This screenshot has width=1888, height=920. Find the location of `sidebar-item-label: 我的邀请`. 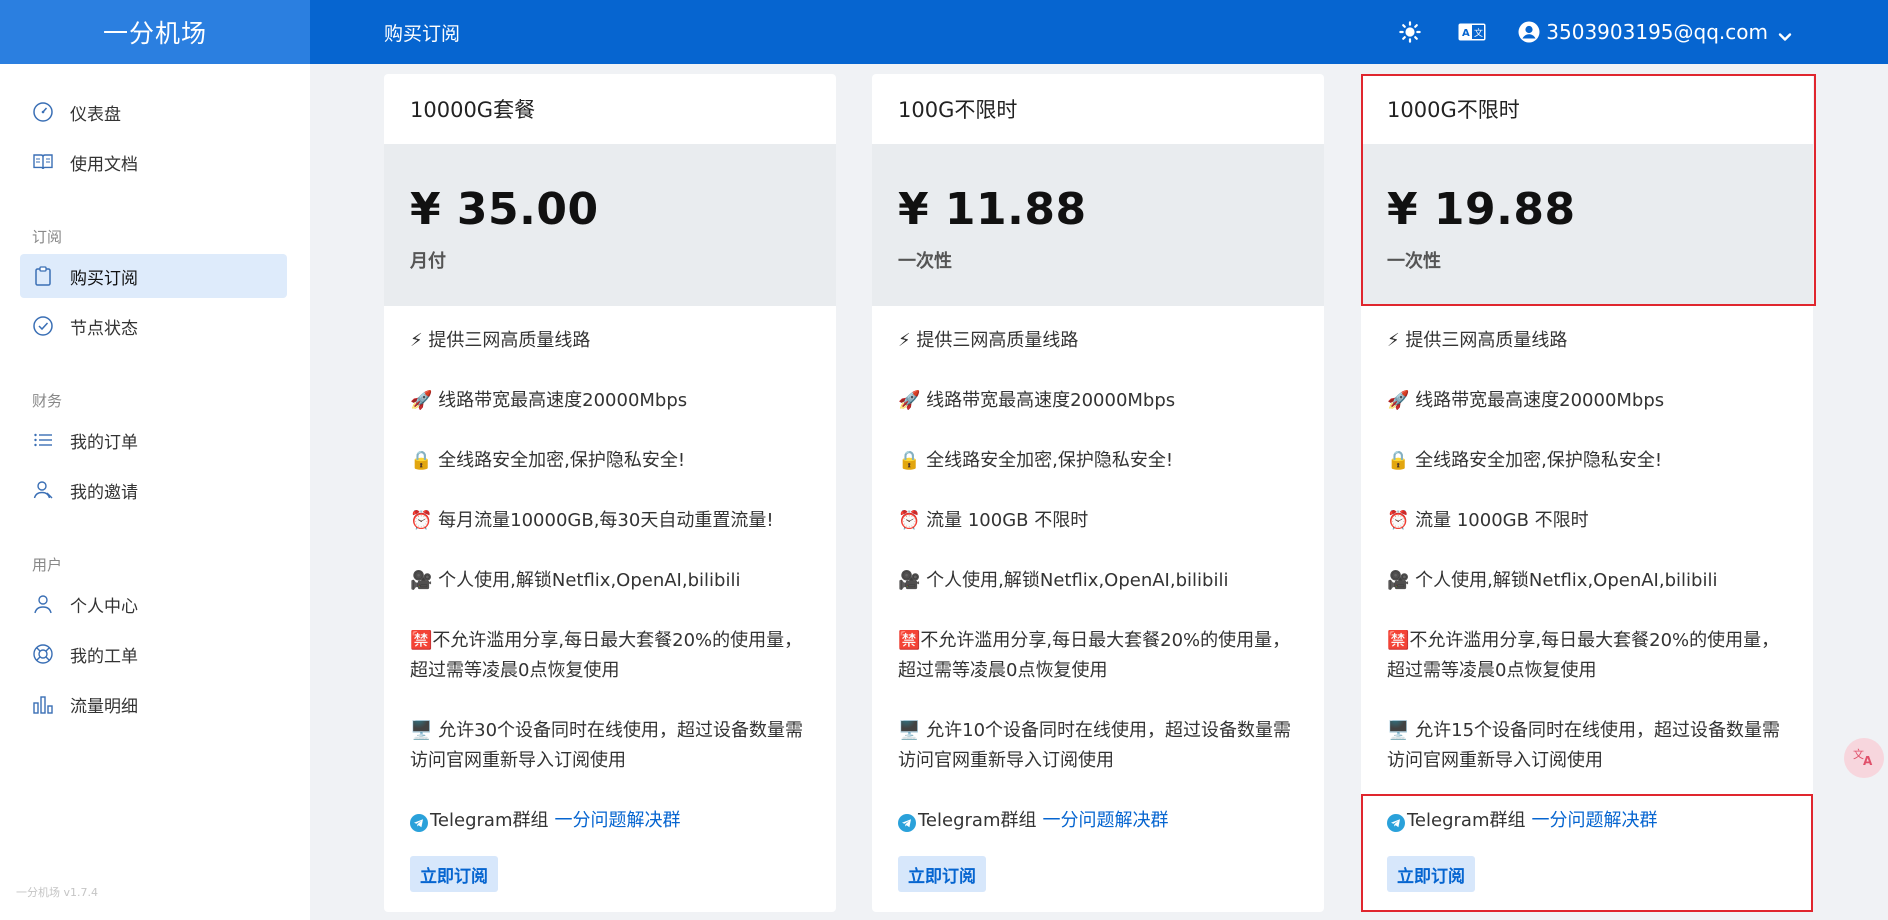

sidebar-item-label: 我的邀请 is located at coordinates (104, 492).